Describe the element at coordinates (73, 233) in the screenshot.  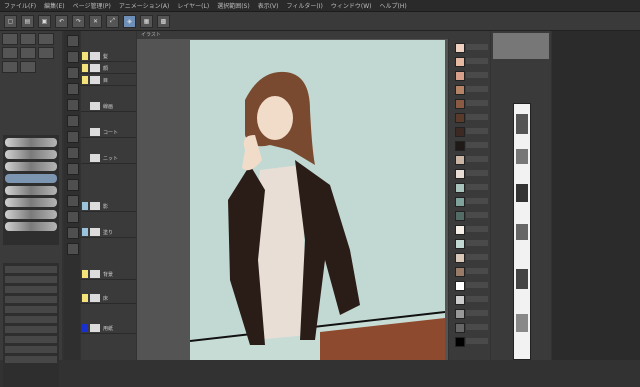
I see `text-tool-icon` at that location.